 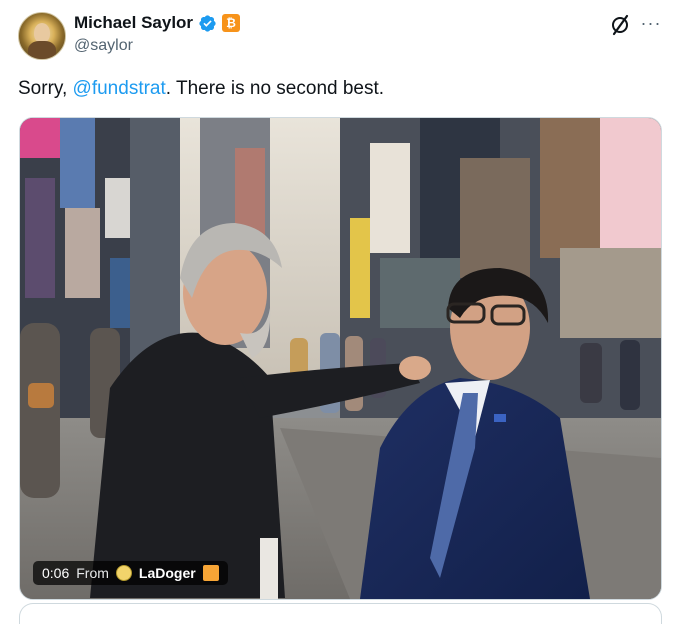 What do you see at coordinates (45, 88) in the screenshot?
I see `tweet-text-before: Sorry,` at bounding box center [45, 88].